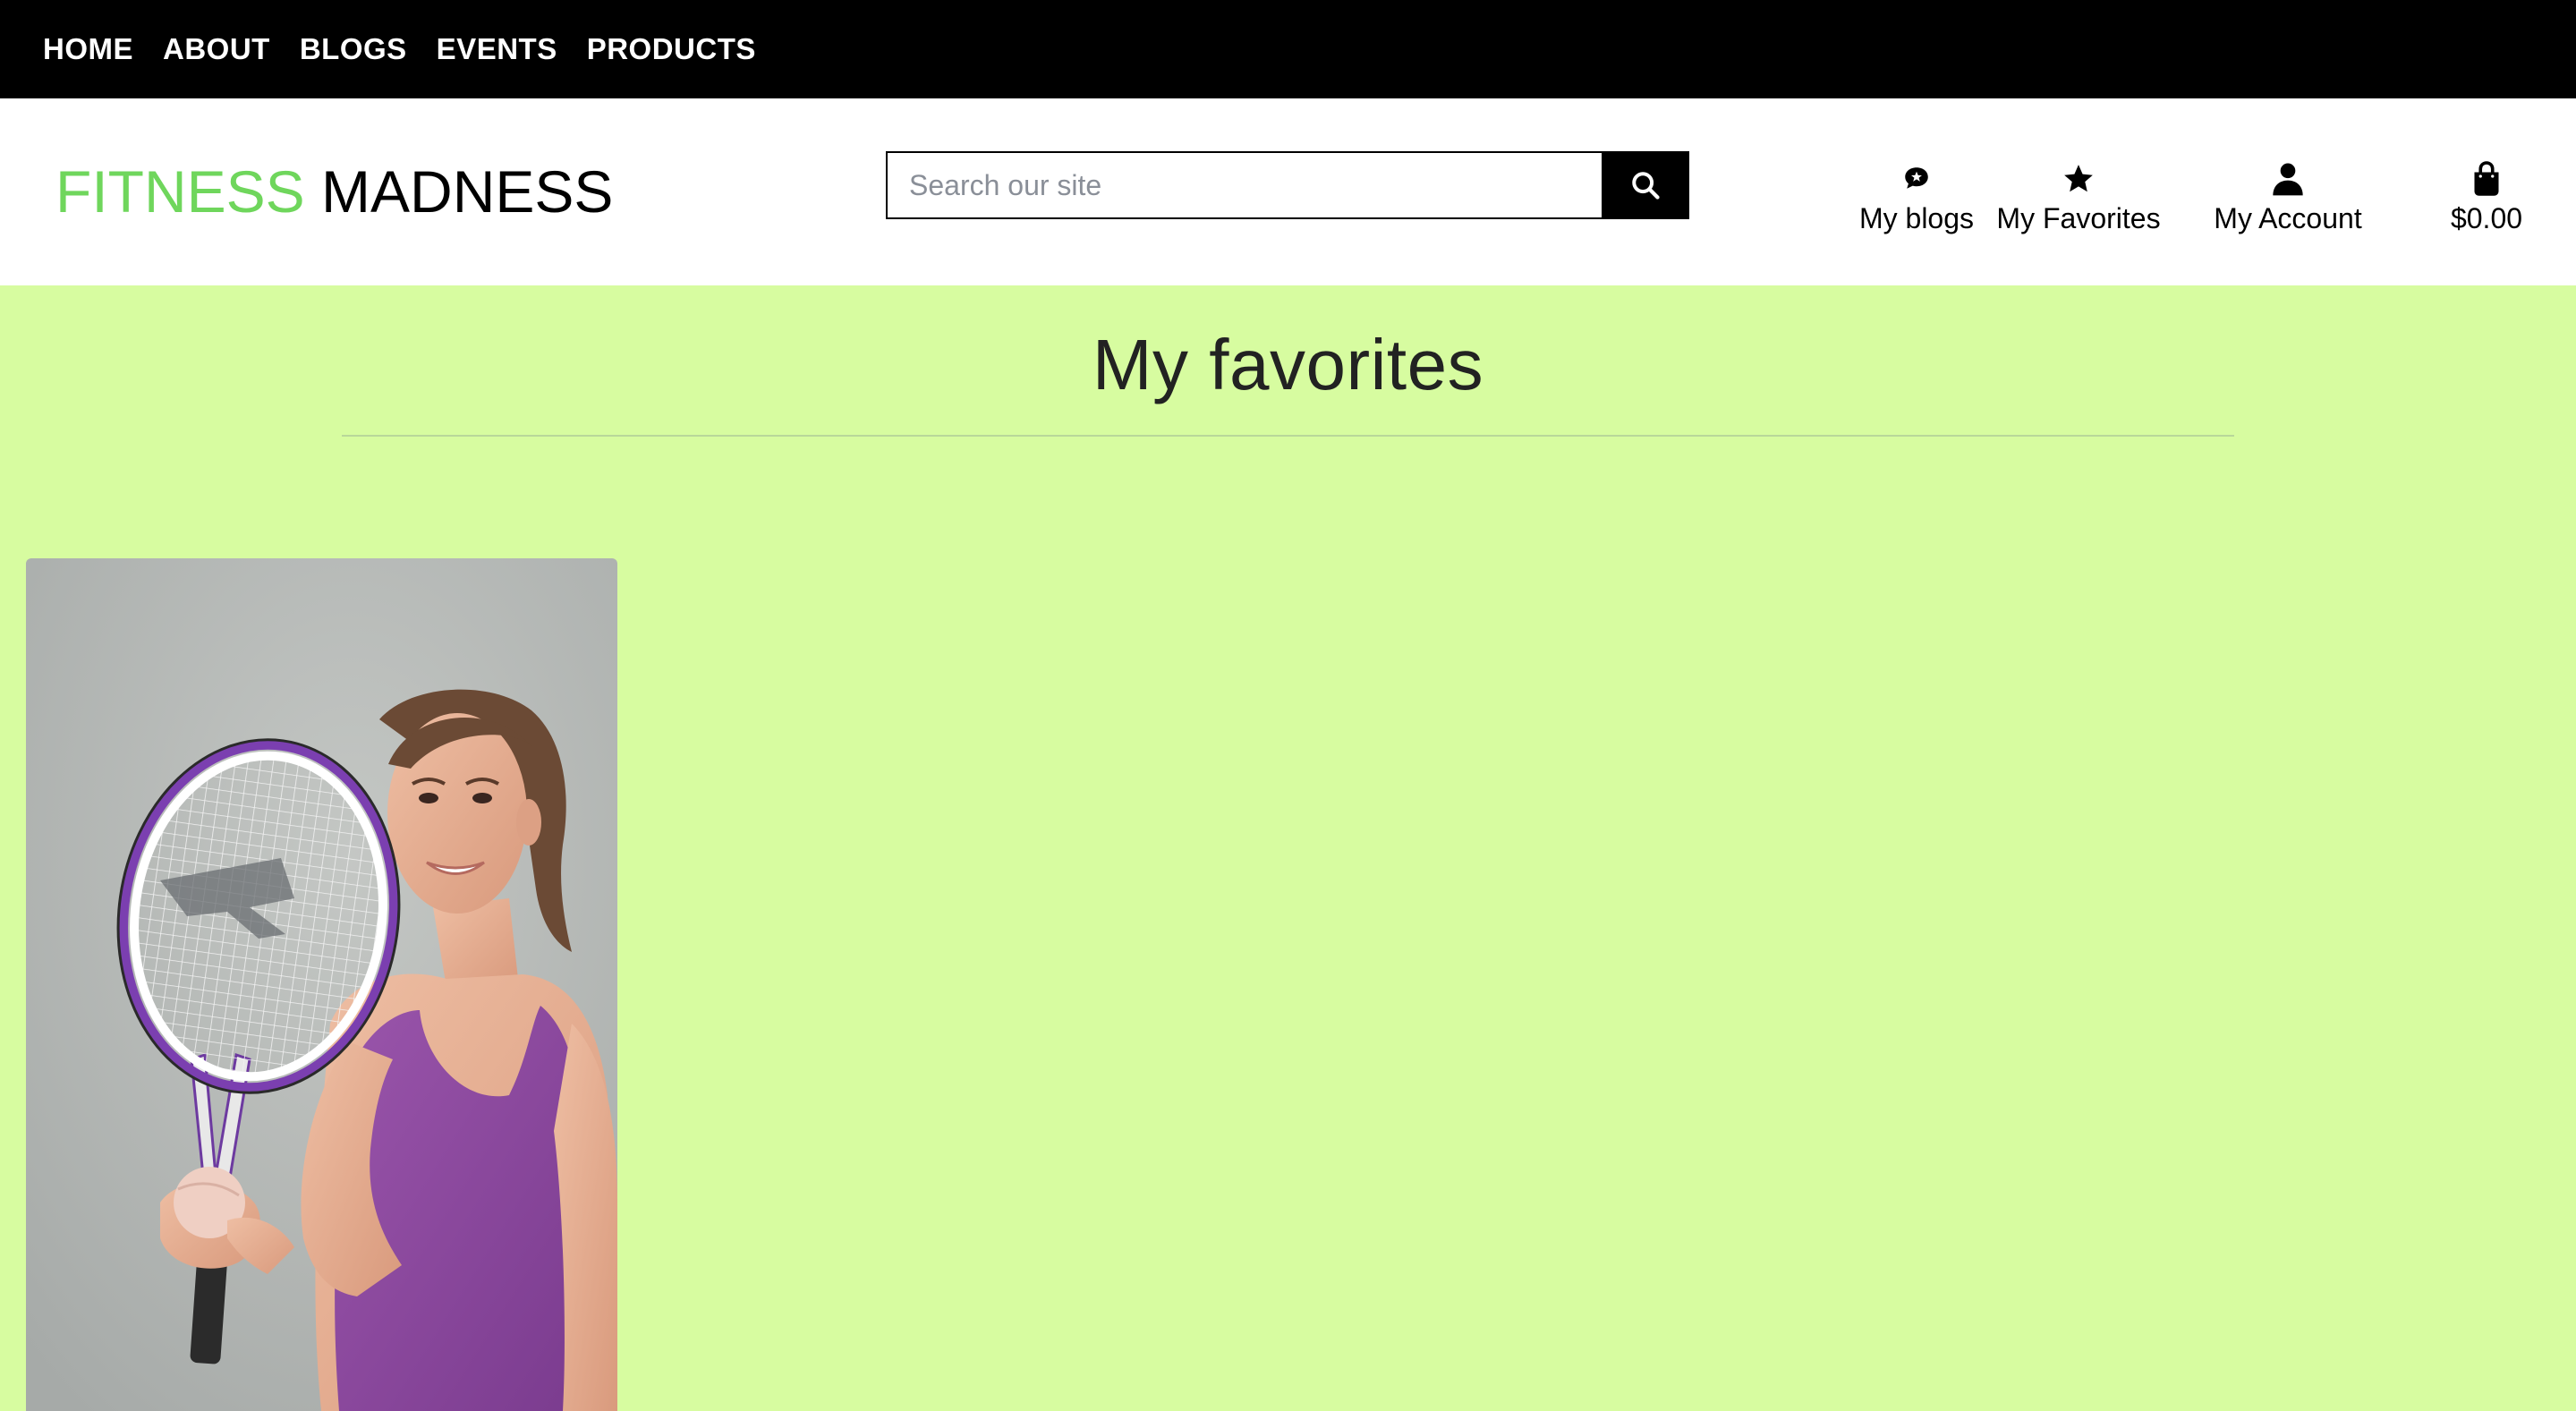 Image resolution: width=2576 pixels, height=1411 pixels. I want to click on search-button, so click(1645, 185).